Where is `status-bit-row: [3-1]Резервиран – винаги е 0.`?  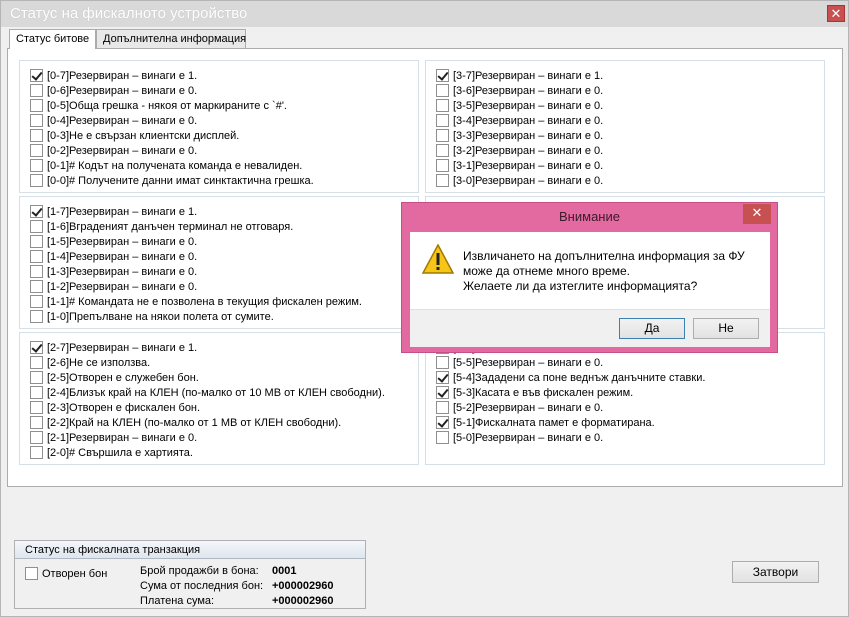
status-bit-row: [3-1]Резервиран – винаги е 0. is located at coordinates (519, 165).